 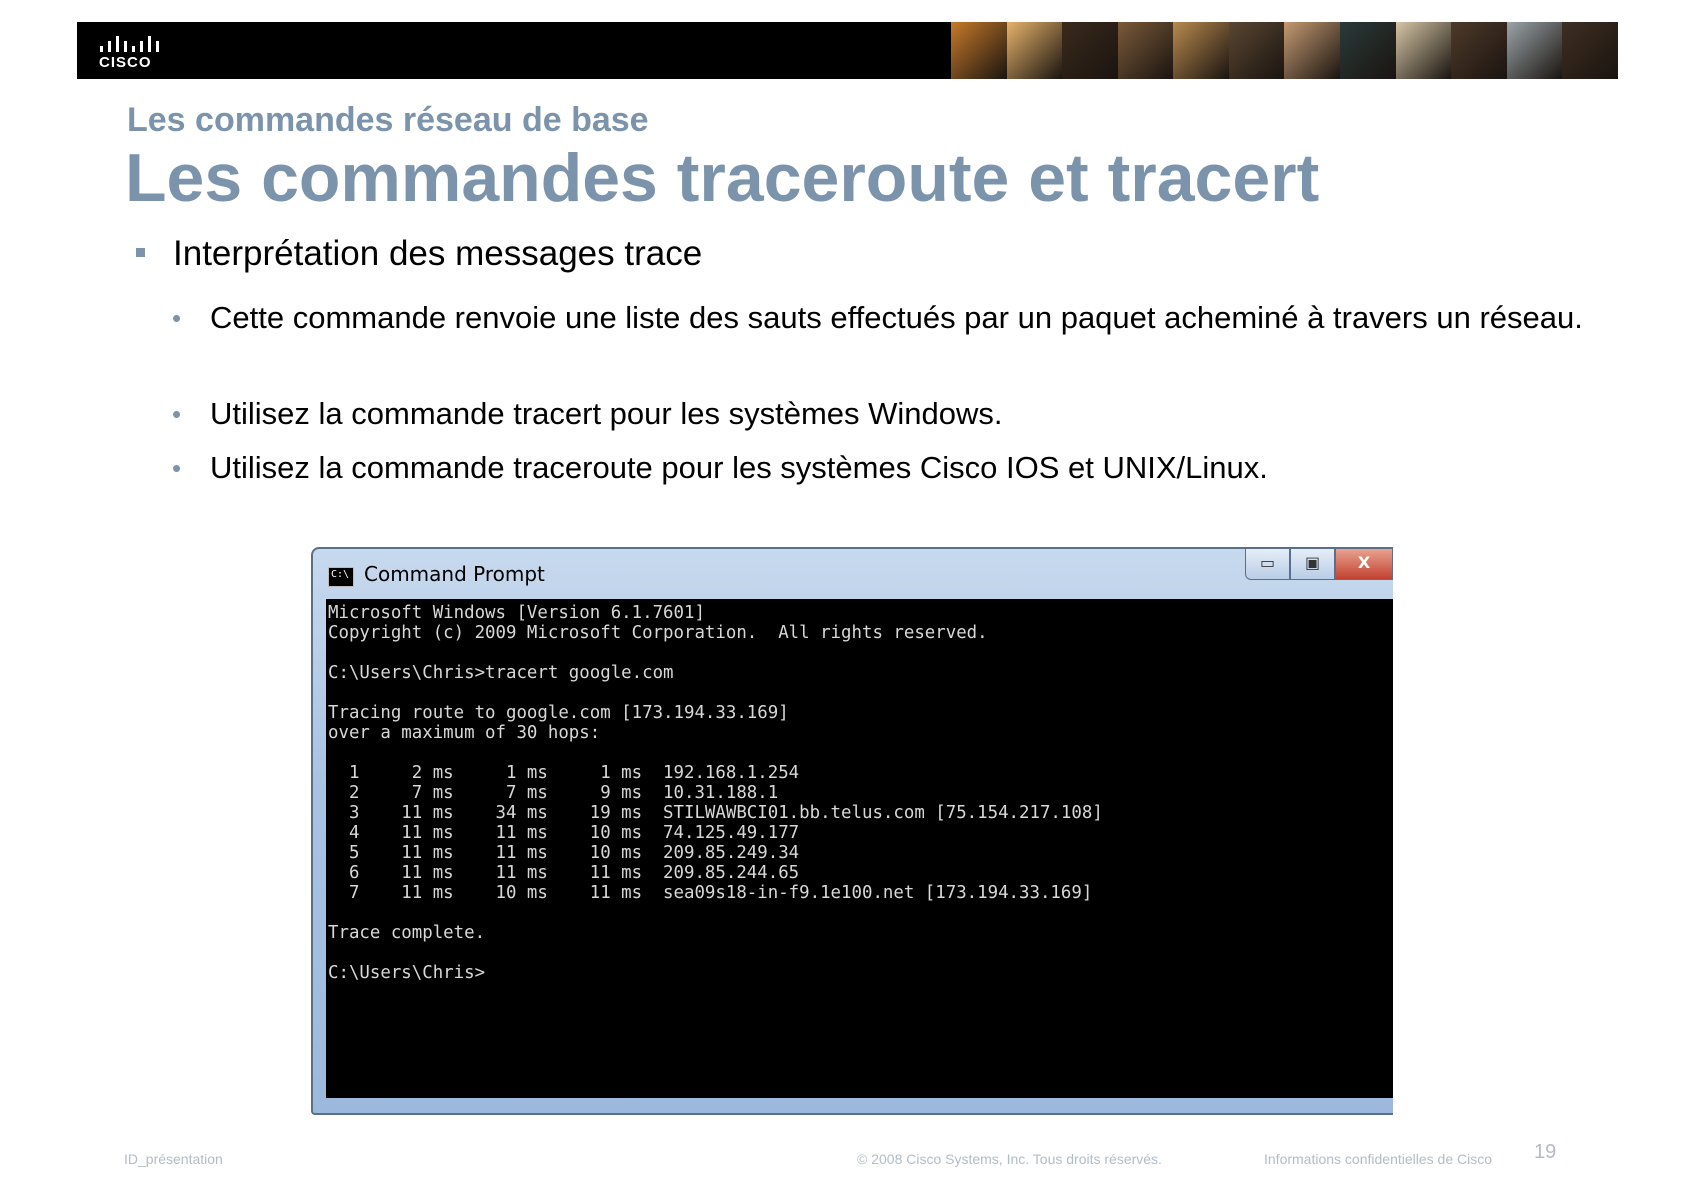 I want to click on window-title: Command Prompt, so click(x=454, y=574).